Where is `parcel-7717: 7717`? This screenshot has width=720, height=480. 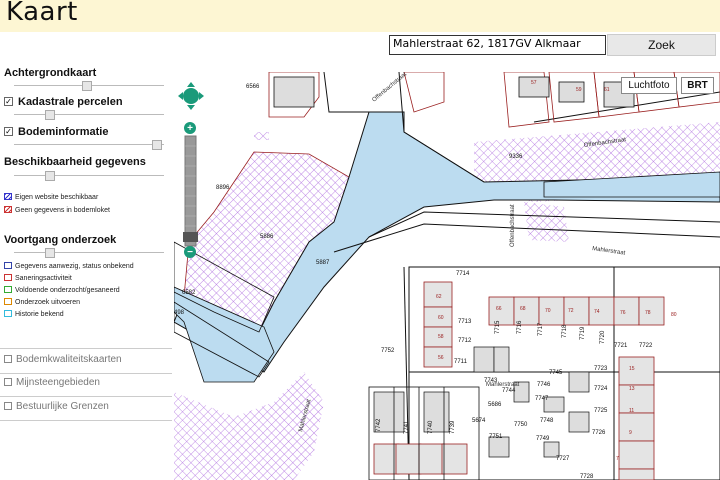
parcel-7717: 7717 is located at coordinates (541, 329).